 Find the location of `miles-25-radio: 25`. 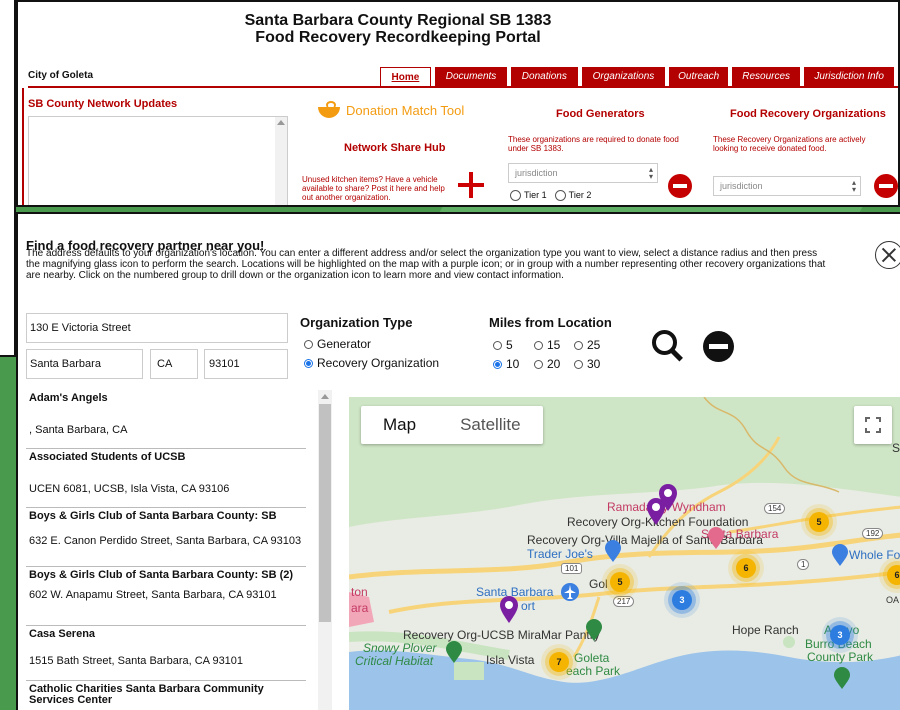

miles-25-radio: 25 is located at coordinates (587, 345).